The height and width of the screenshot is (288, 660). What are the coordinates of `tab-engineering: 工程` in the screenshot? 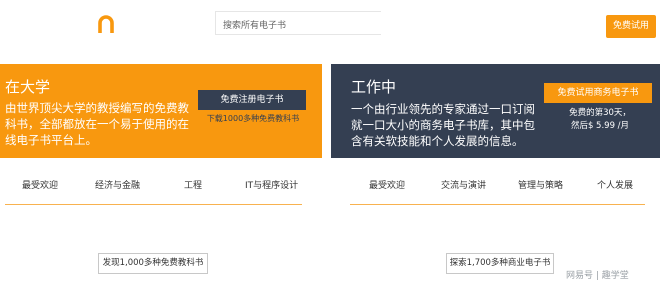 It's located at (193, 184).